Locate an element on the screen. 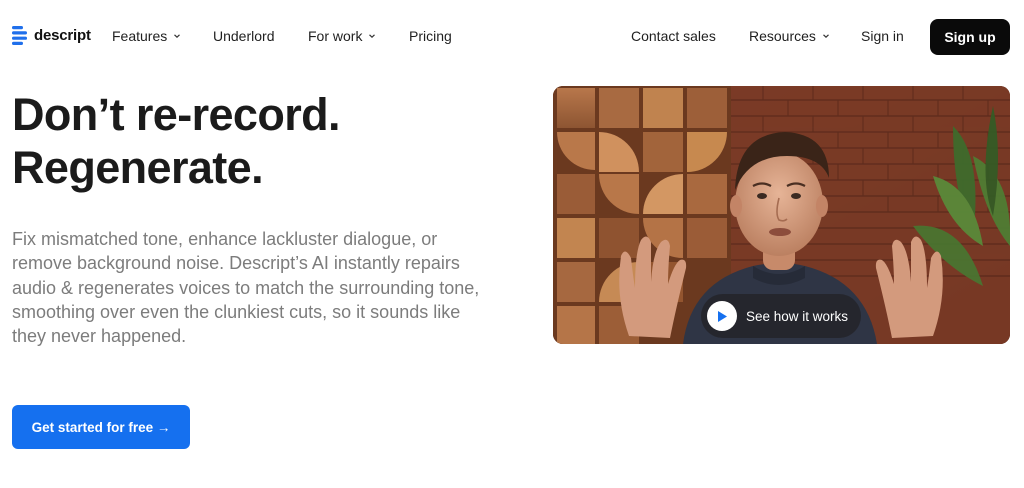 The height and width of the screenshot is (488, 1024). descript-logo-icon is located at coordinates (19, 35).